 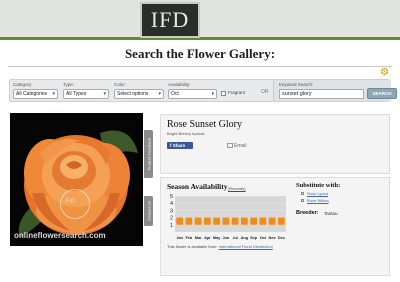 What do you see at coordinates (60, 235) in the screenshot?
I see `photo-watermark: onlineflowersearch.com` at bounding box center [60, 235].